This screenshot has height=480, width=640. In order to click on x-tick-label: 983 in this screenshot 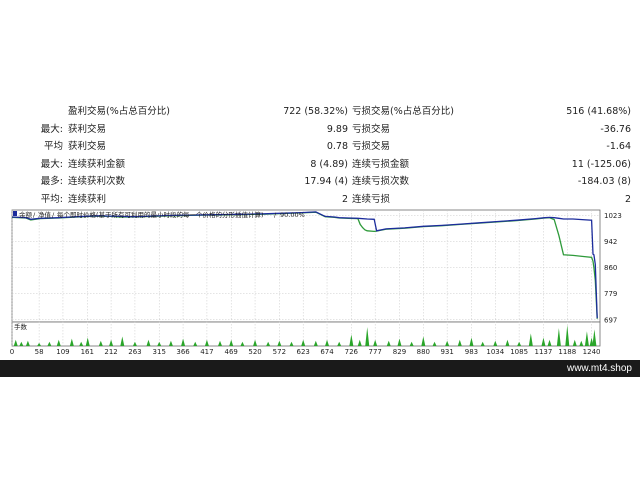, I will do `click(471, 352)`.